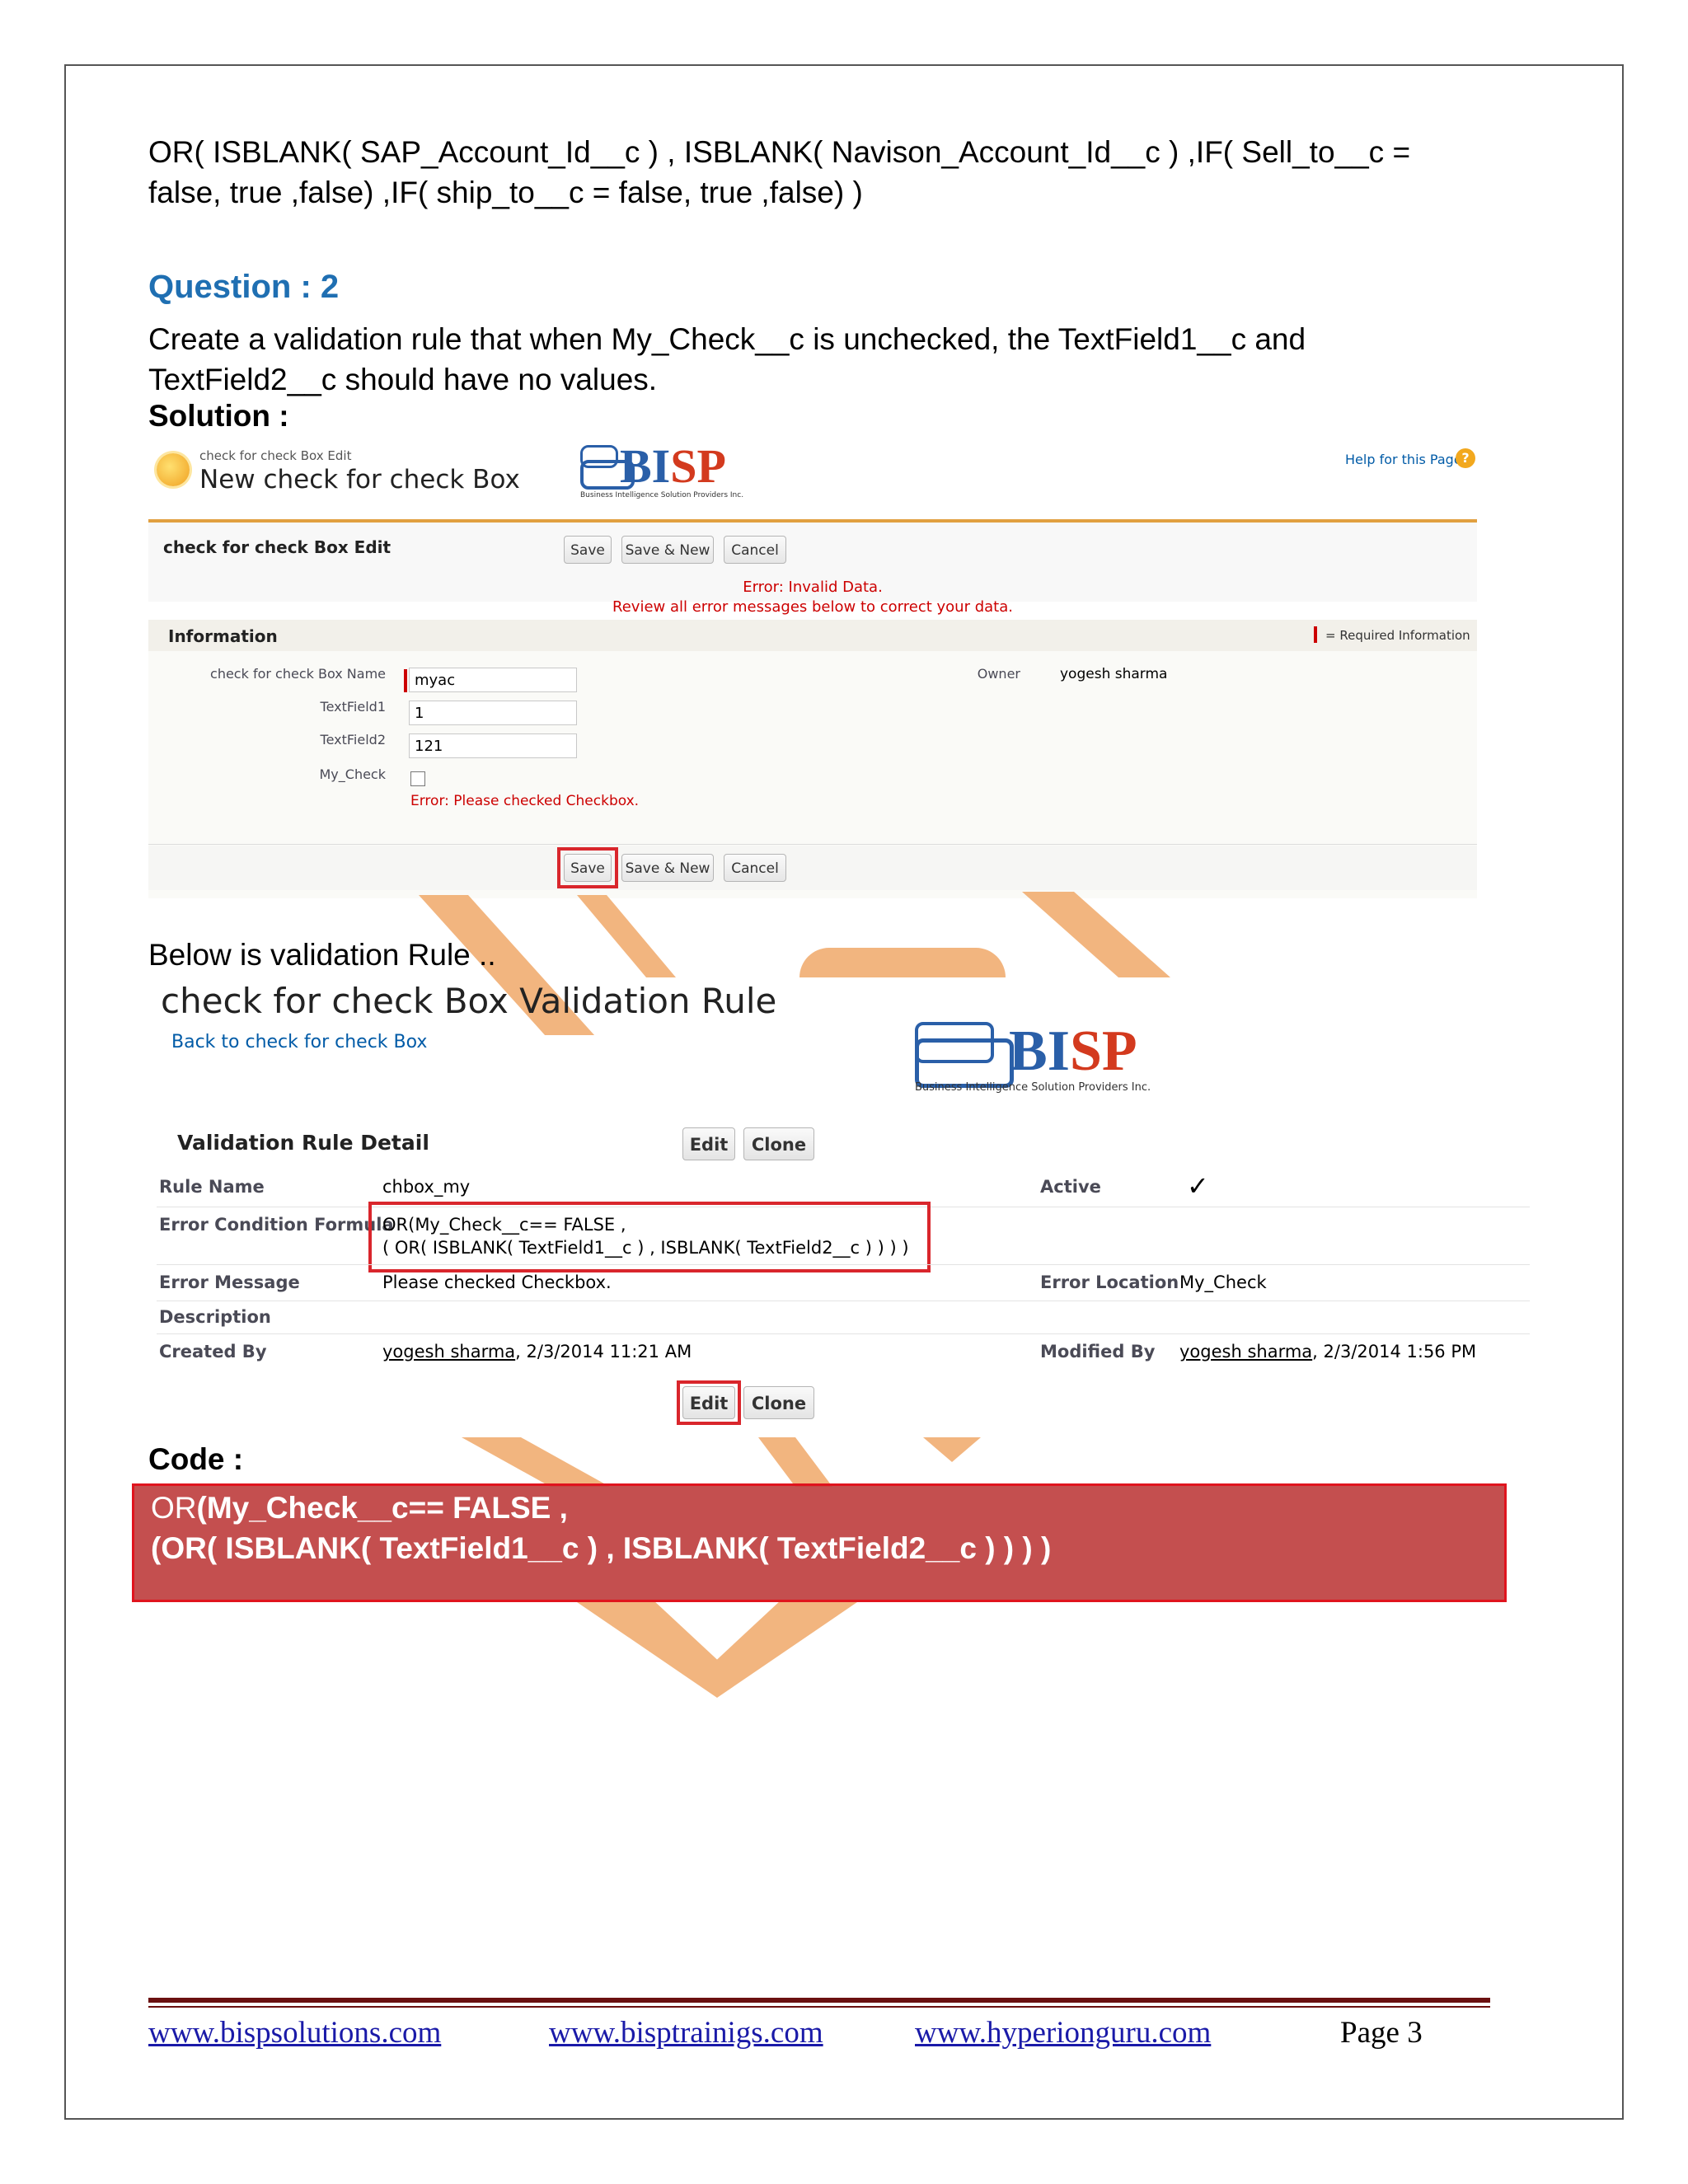 This screenshot has width=1688, height=2184. I want to click on cancel-button-top: Cancel, so click(755, 550).